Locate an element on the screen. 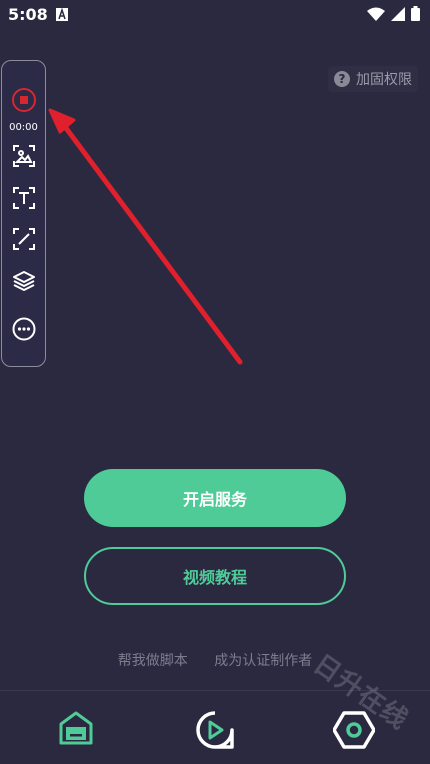 This screenshot has width=430, height=764. tab-home is located at coordinates (77, 730).